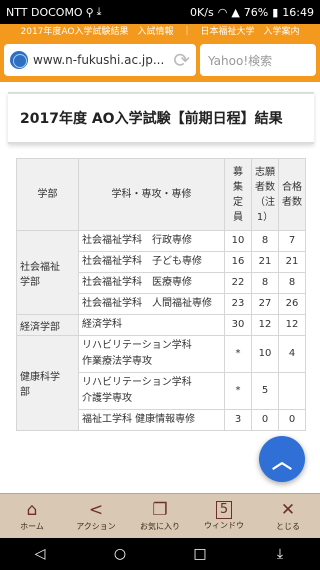 The width and height of the screenshot is (320, 570). I want to click on page-tab-title: 2017年度AO入学試験結果 入試情報 ｜ 日本福祉大学 入学案内, so click(160, 32).